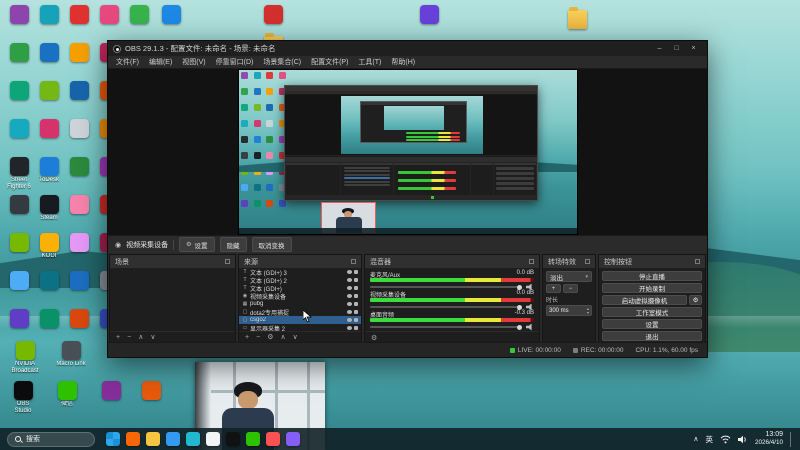 The image size is (800, 450). Describe the element at coordinates (659, 49) in the screenshot. I see `minimize-button: –` at that location.